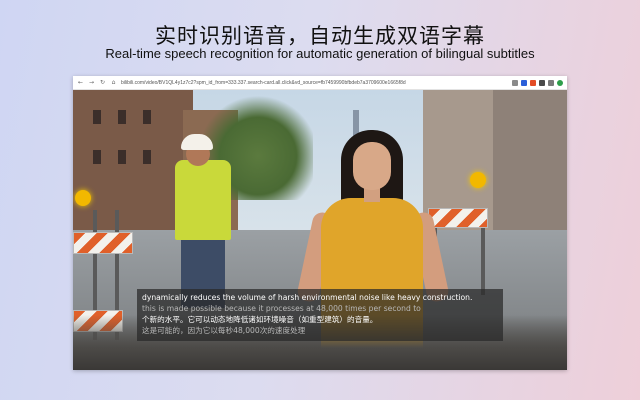 This screenshot has height=400, width=640. Describe the element at coordinates (113, 82) in the screenshot. I see `home-icon: ⌂` at that location.